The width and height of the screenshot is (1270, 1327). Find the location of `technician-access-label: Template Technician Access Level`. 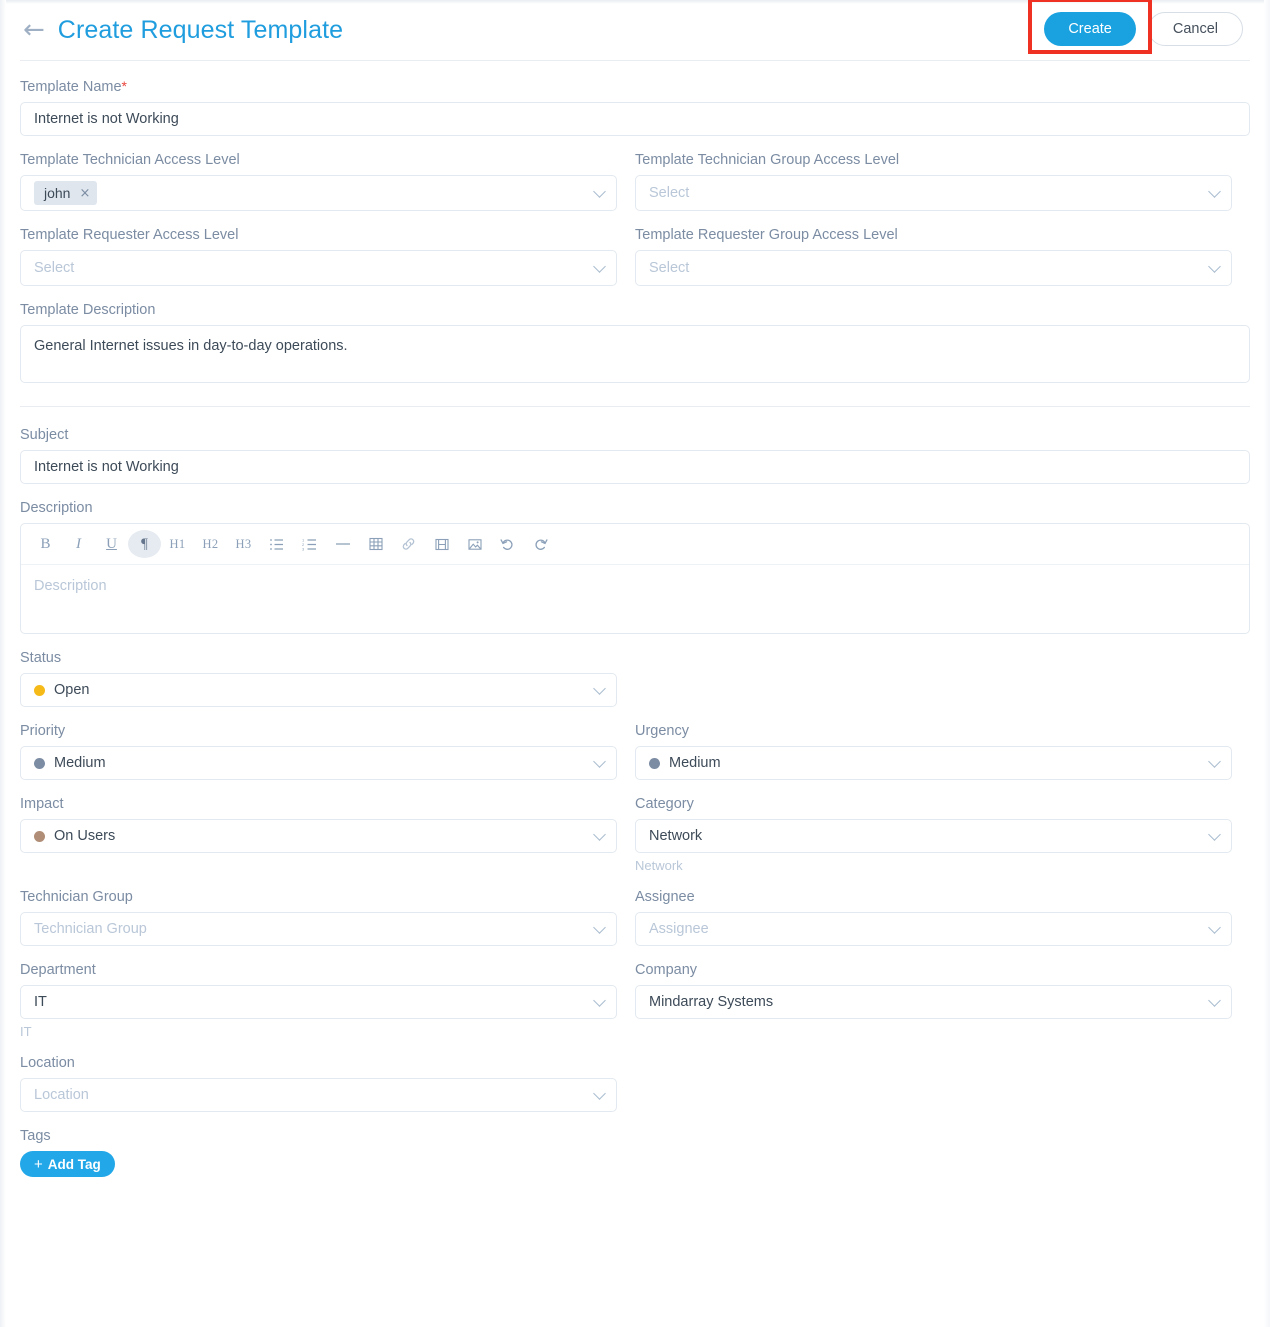

technician-access-label: Template Technician Access Level is located at coordinates (130, 160).